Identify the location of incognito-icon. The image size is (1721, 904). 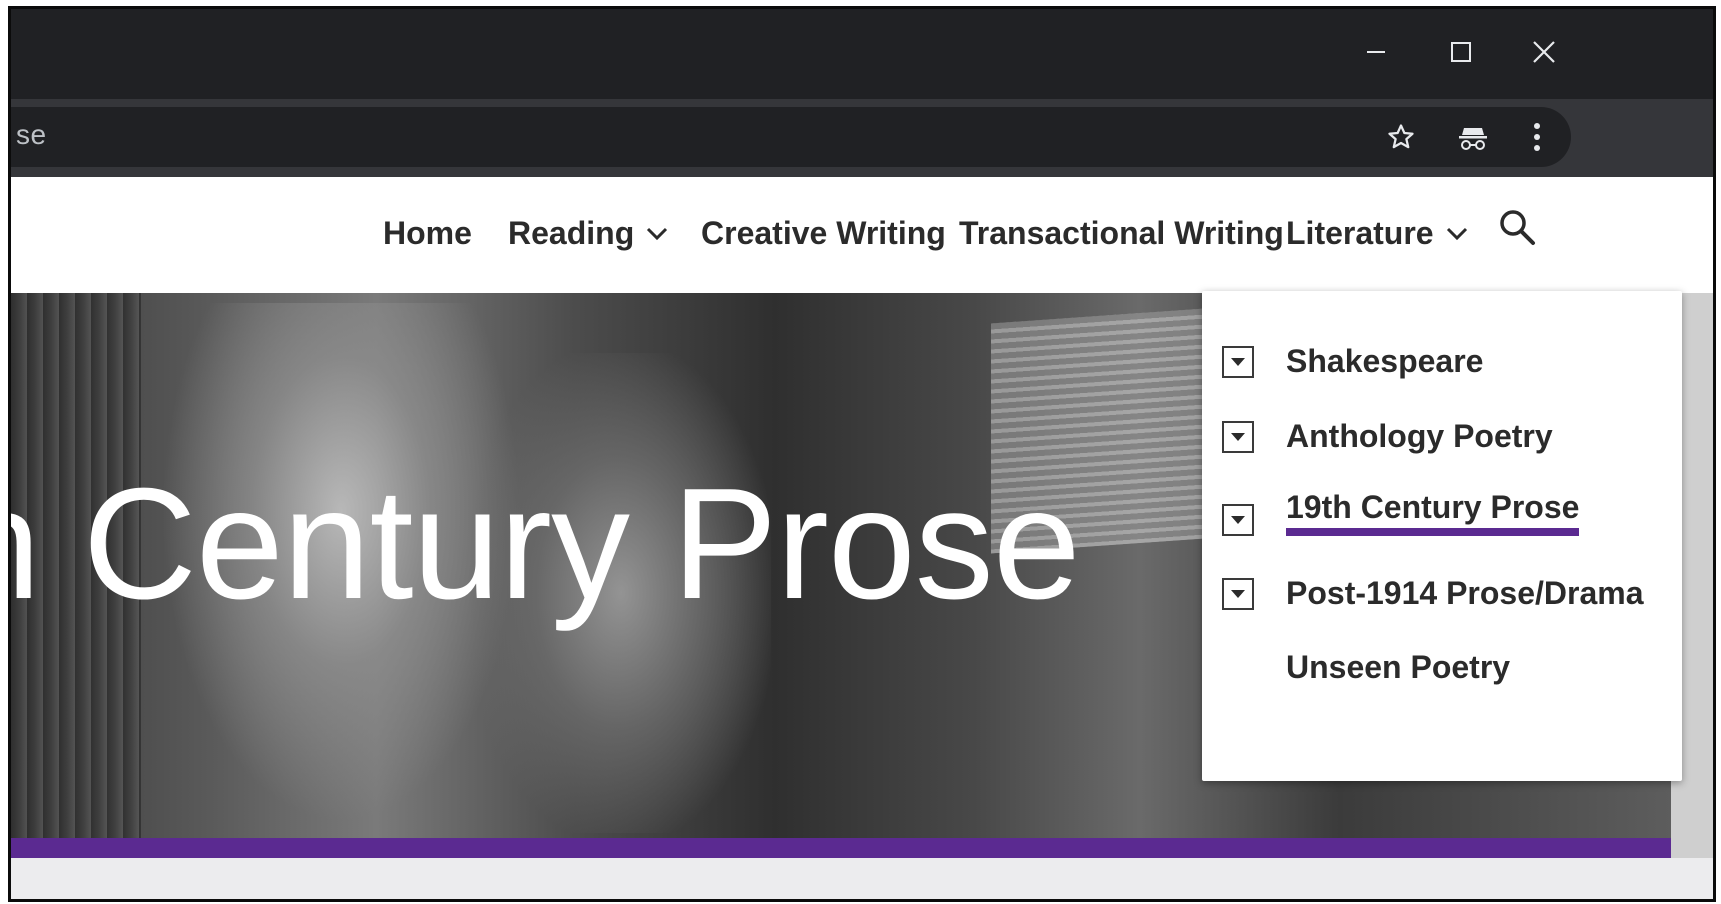
(1473, 139).